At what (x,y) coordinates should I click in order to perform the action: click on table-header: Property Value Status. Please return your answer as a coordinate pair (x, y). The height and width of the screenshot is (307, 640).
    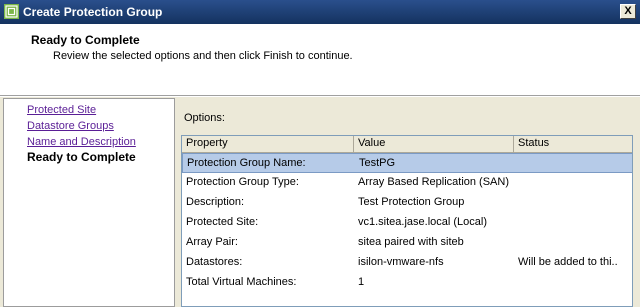
    Looking at the image, I should click on (407, 144).